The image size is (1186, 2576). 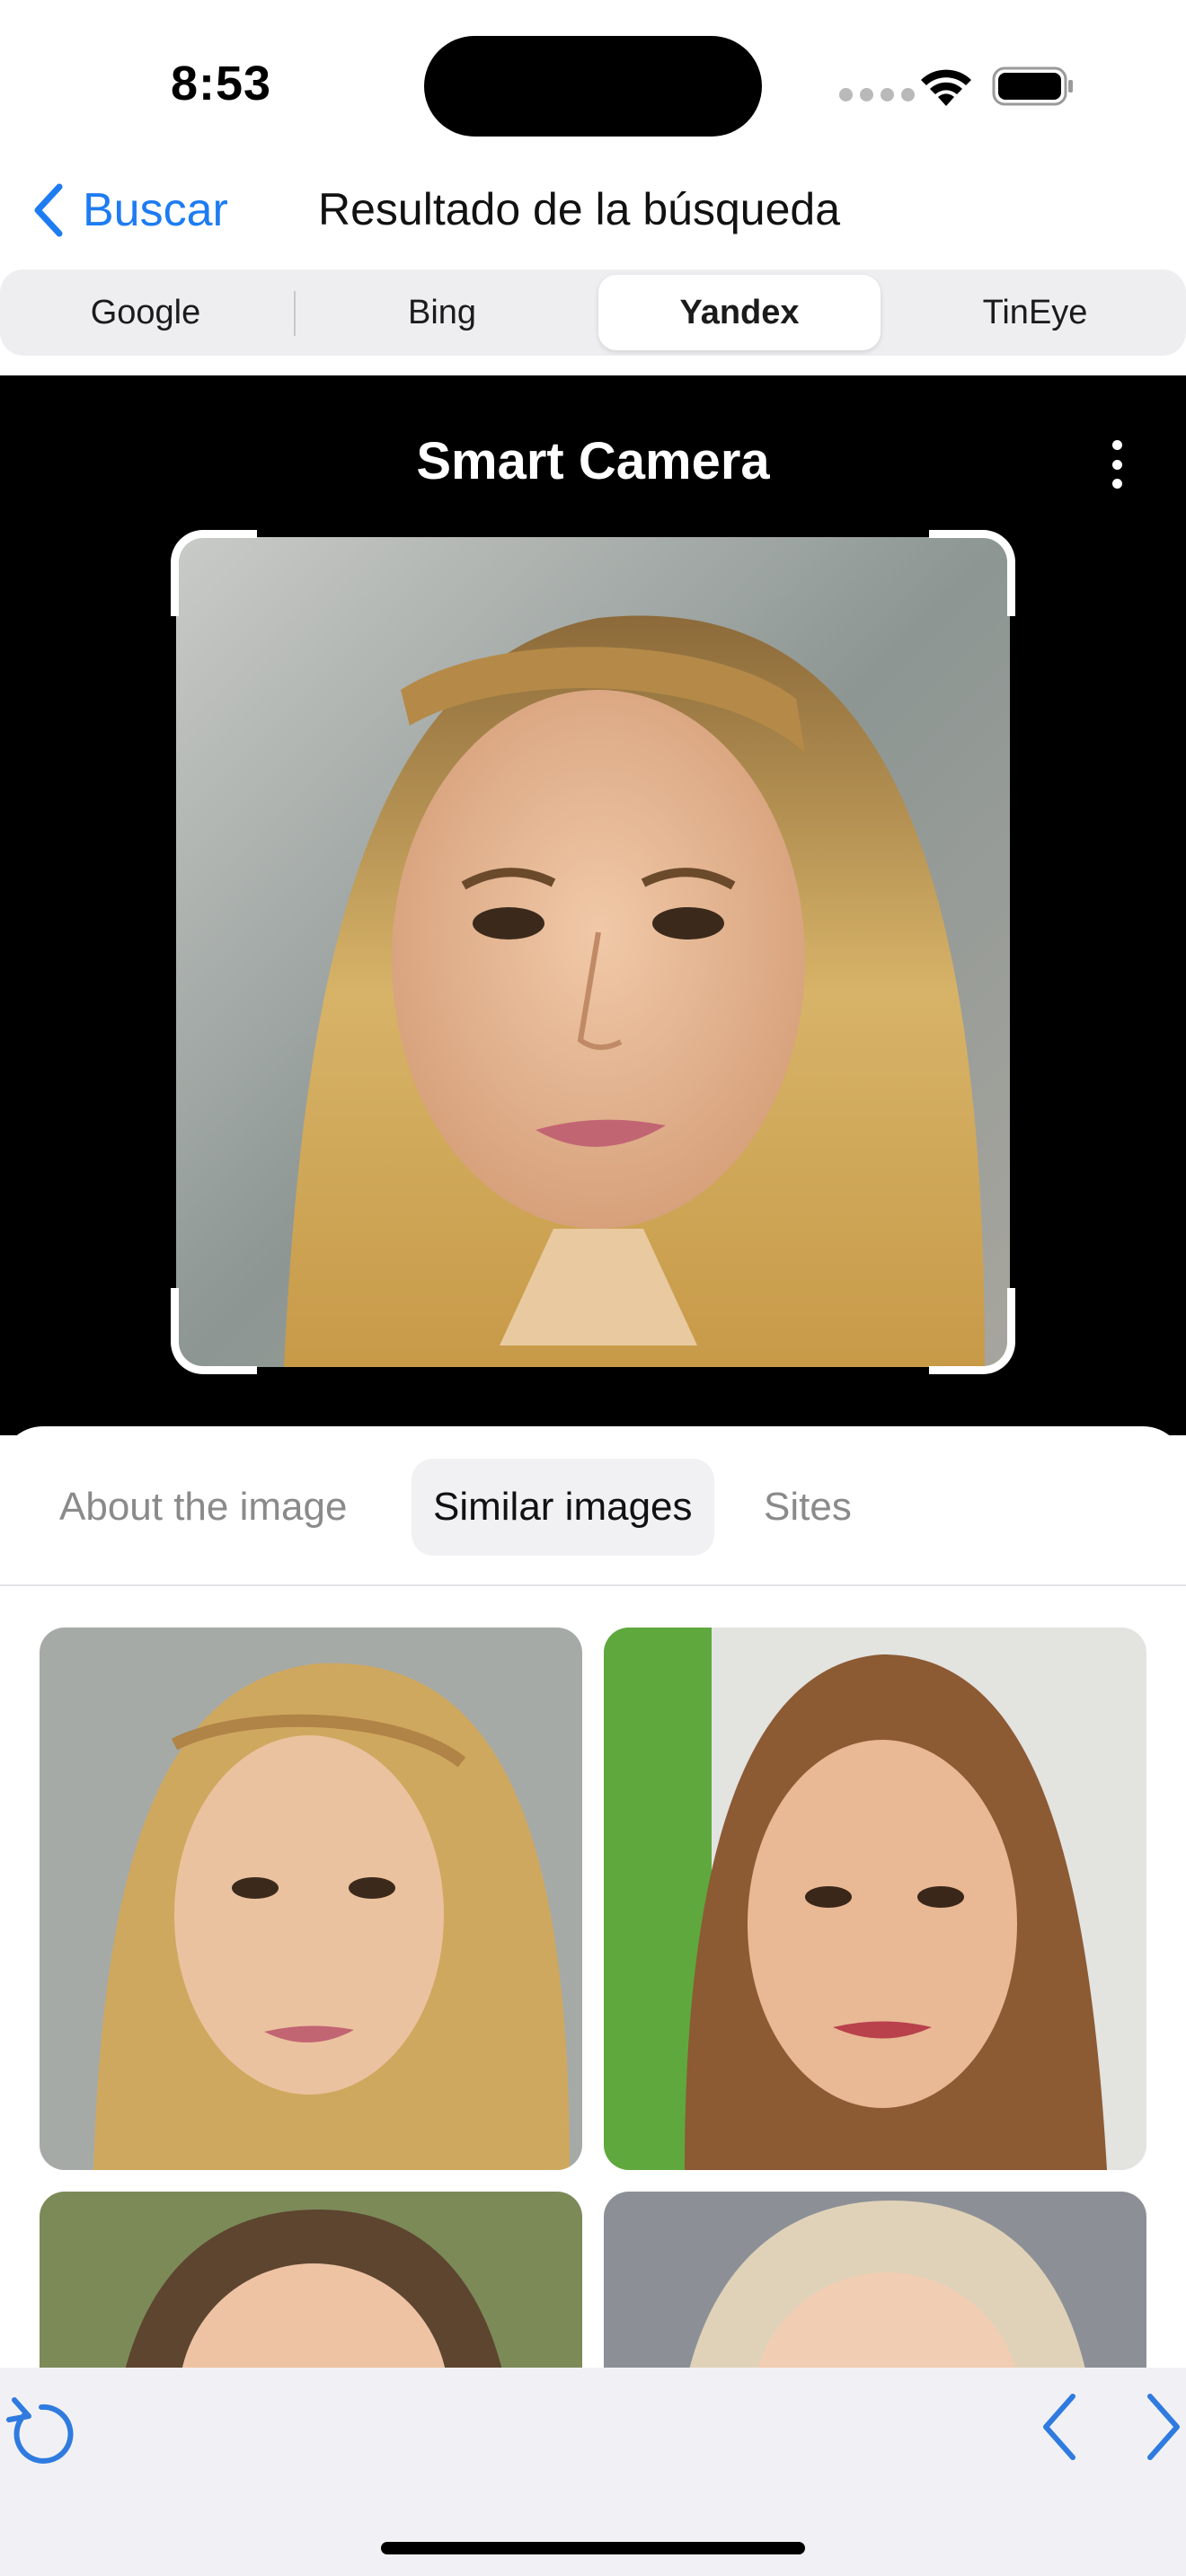 I want to click on battery-icon, so click(x=1032, y=86).